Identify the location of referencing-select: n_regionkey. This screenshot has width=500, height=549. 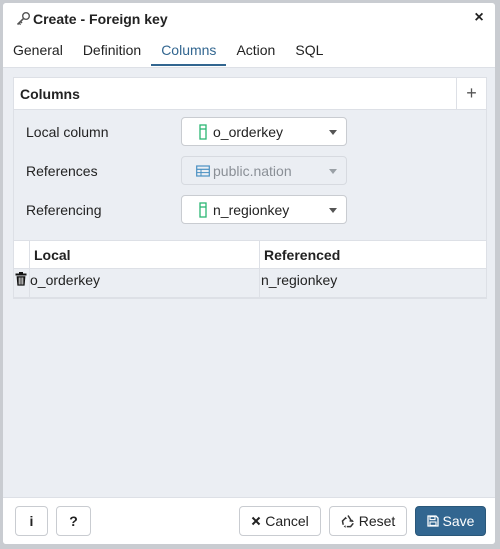
(264, 209).